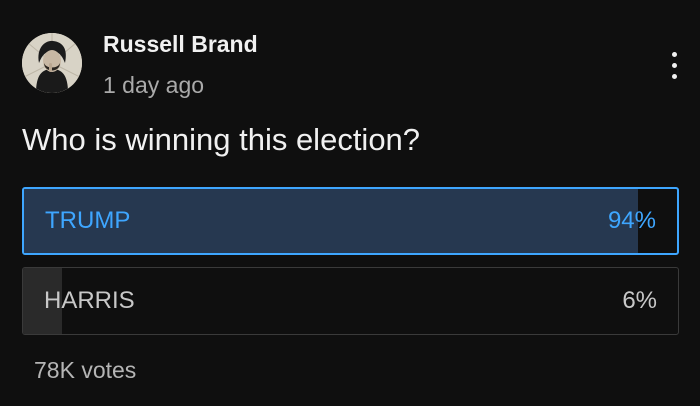  I want to click on poll-option-percent: 6%, so click(639, 300).